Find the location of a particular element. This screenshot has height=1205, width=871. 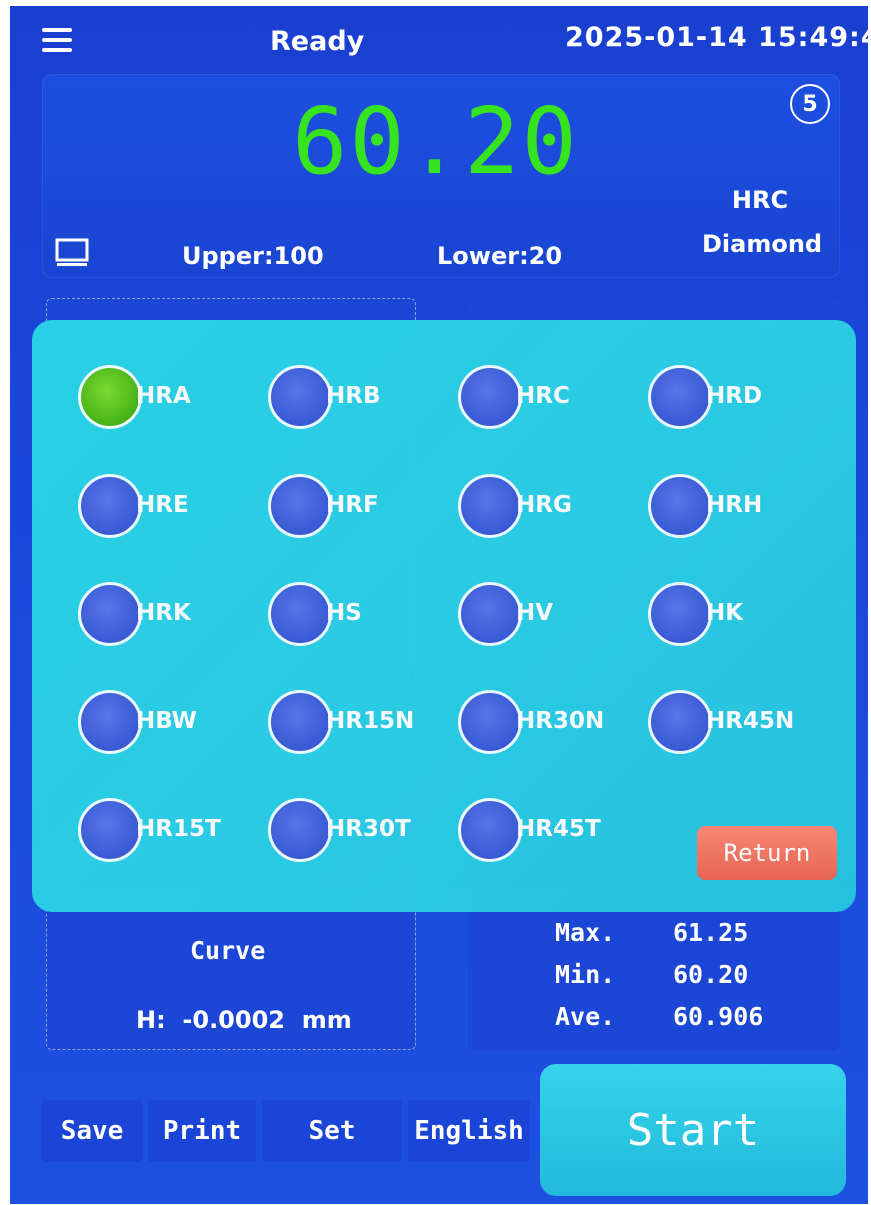

statistics: Max. 61.25 Min. 60.20 Ave. 60.906 is located at coordinates (659, 981).